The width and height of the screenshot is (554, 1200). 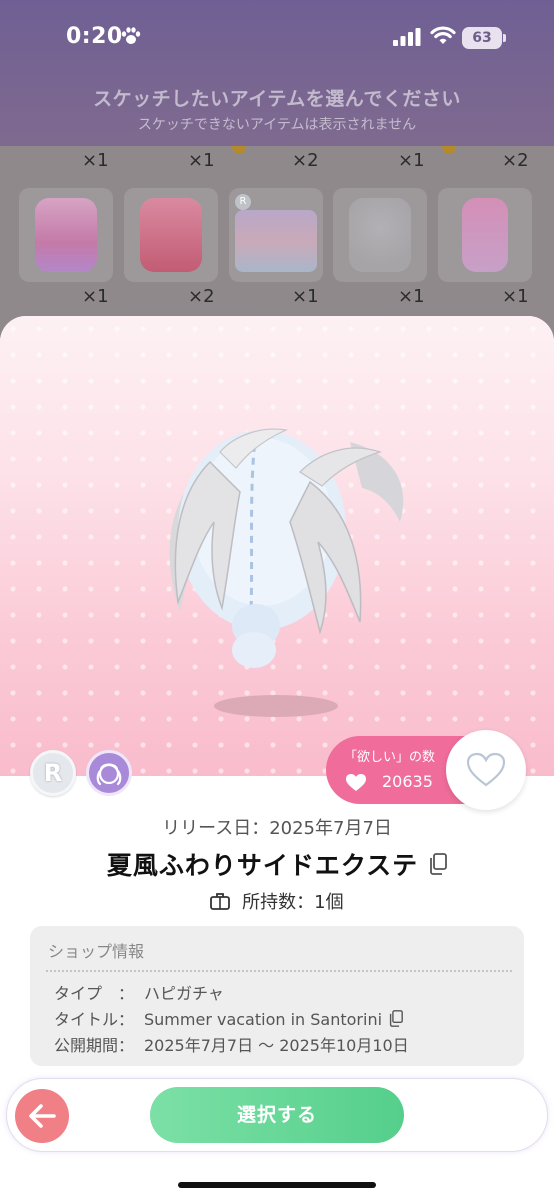 I want to click on bag-icon, so click(x=220, y=901).